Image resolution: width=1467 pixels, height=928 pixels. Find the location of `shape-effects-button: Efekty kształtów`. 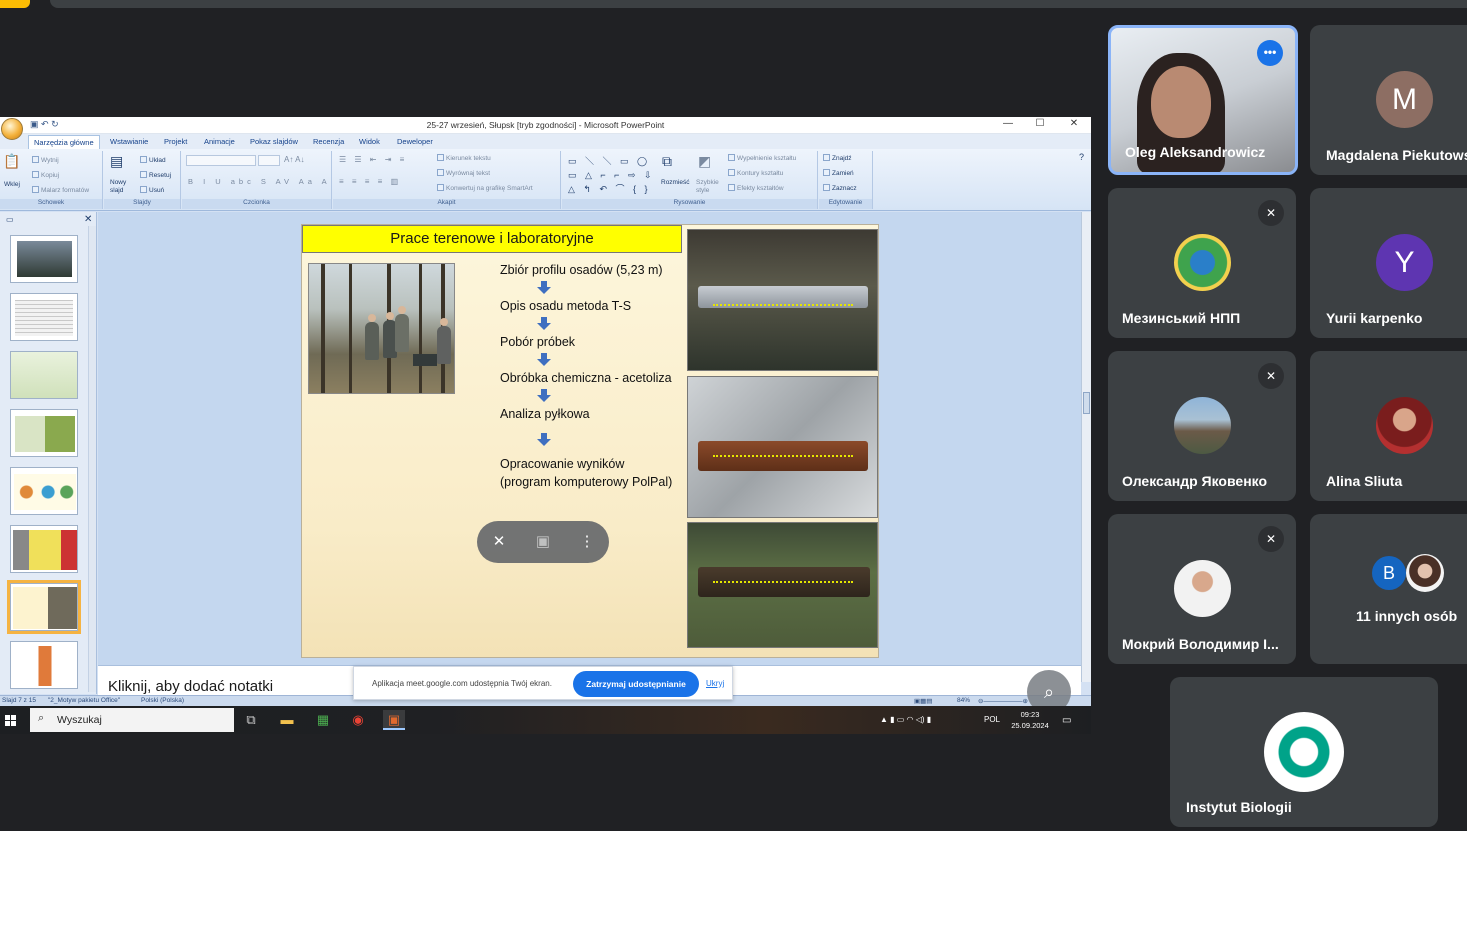

shape-effects-button: Efekty kształtów is located at coordinates (756, 188).